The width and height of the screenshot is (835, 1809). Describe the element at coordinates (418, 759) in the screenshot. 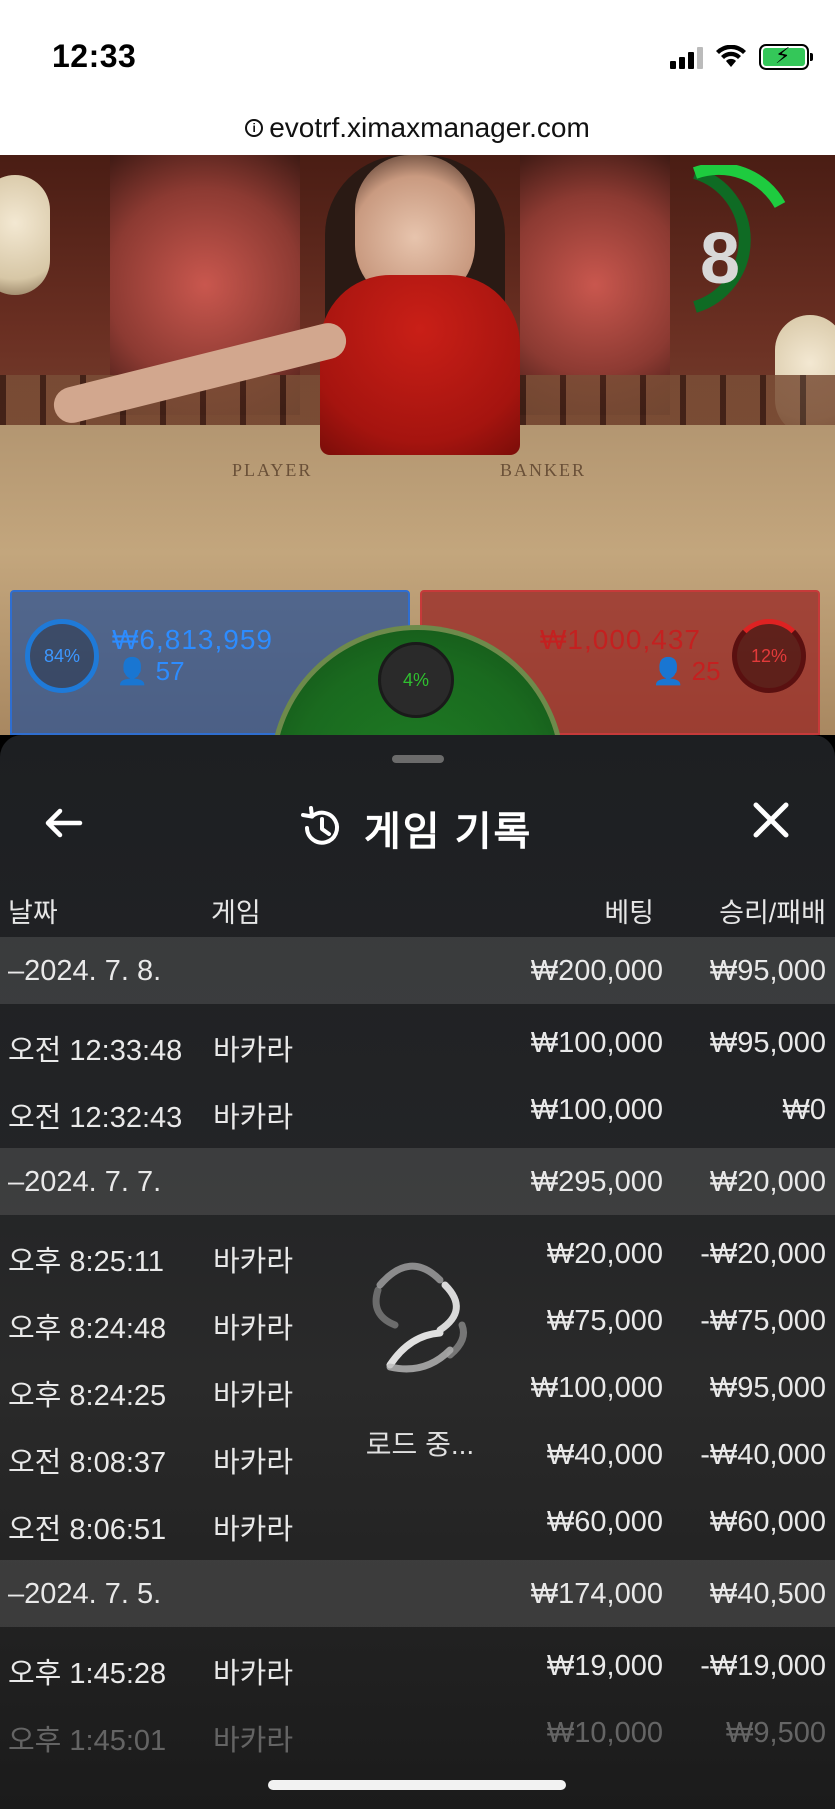

I see `sheet-drag-handle` at that location.